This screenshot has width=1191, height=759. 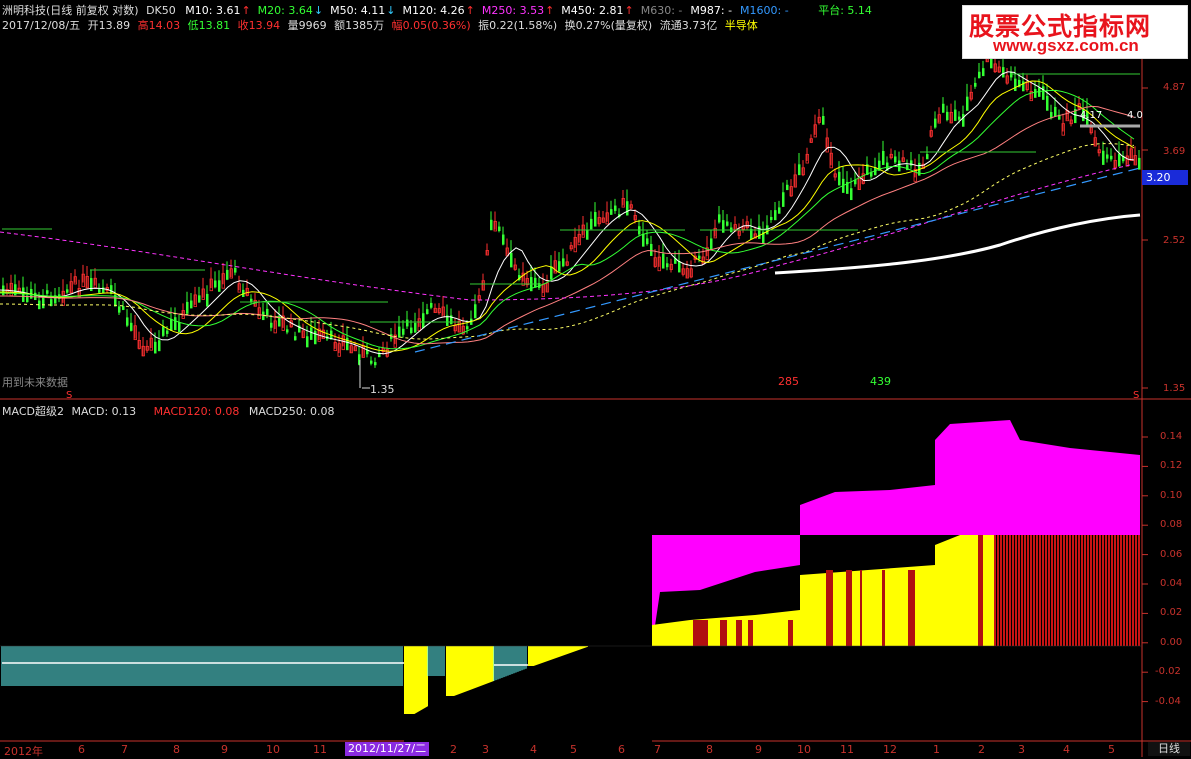 What do you see at coordinates (1169, 749) in the screenshot?
I see `period-selector: 日线` at bounding box center [1169, 749].